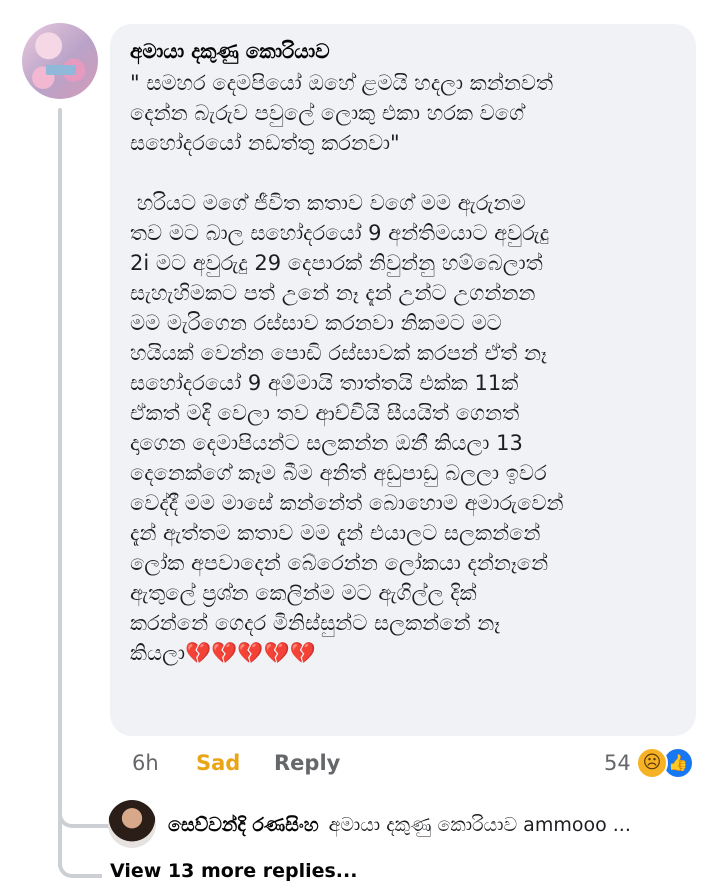  What do you see at coordinates (617, 763) in the screenshot?
I see `reaction-count: 54` at bounding box center [617, 763].